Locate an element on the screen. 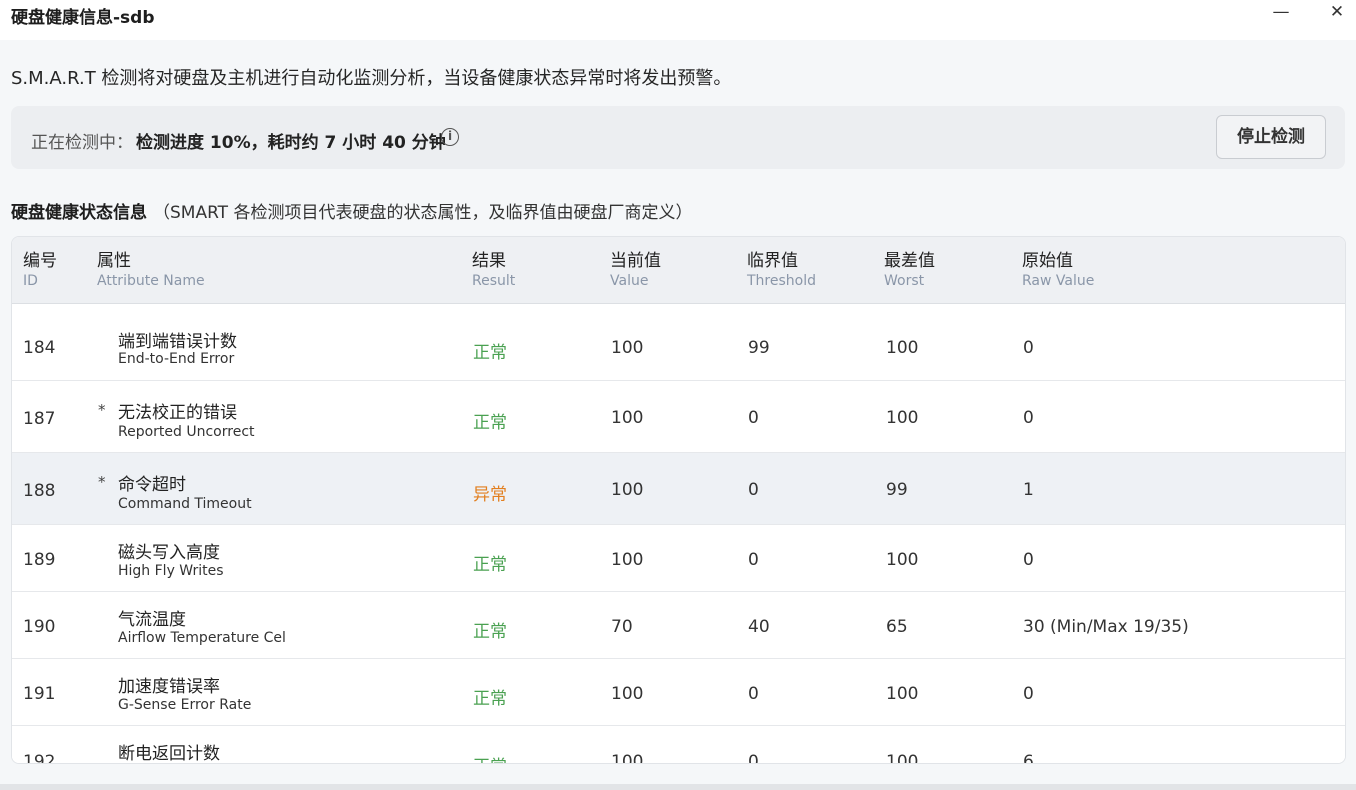 The width and height of the screenshot is (1356, 790). row-raw-value: 1 is located at coordinates (1028, 490).